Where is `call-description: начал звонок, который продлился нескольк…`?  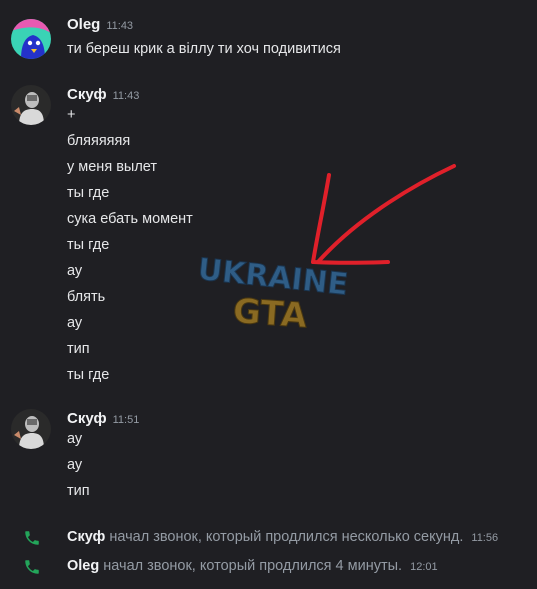 call-description: начал звонок, который продлился нескольк… is located at coordinates (286, 537).